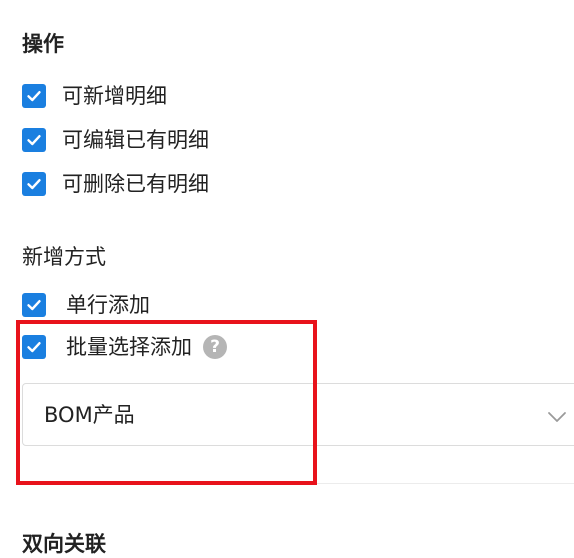  I want to click on section-divider, so click(298, 483).